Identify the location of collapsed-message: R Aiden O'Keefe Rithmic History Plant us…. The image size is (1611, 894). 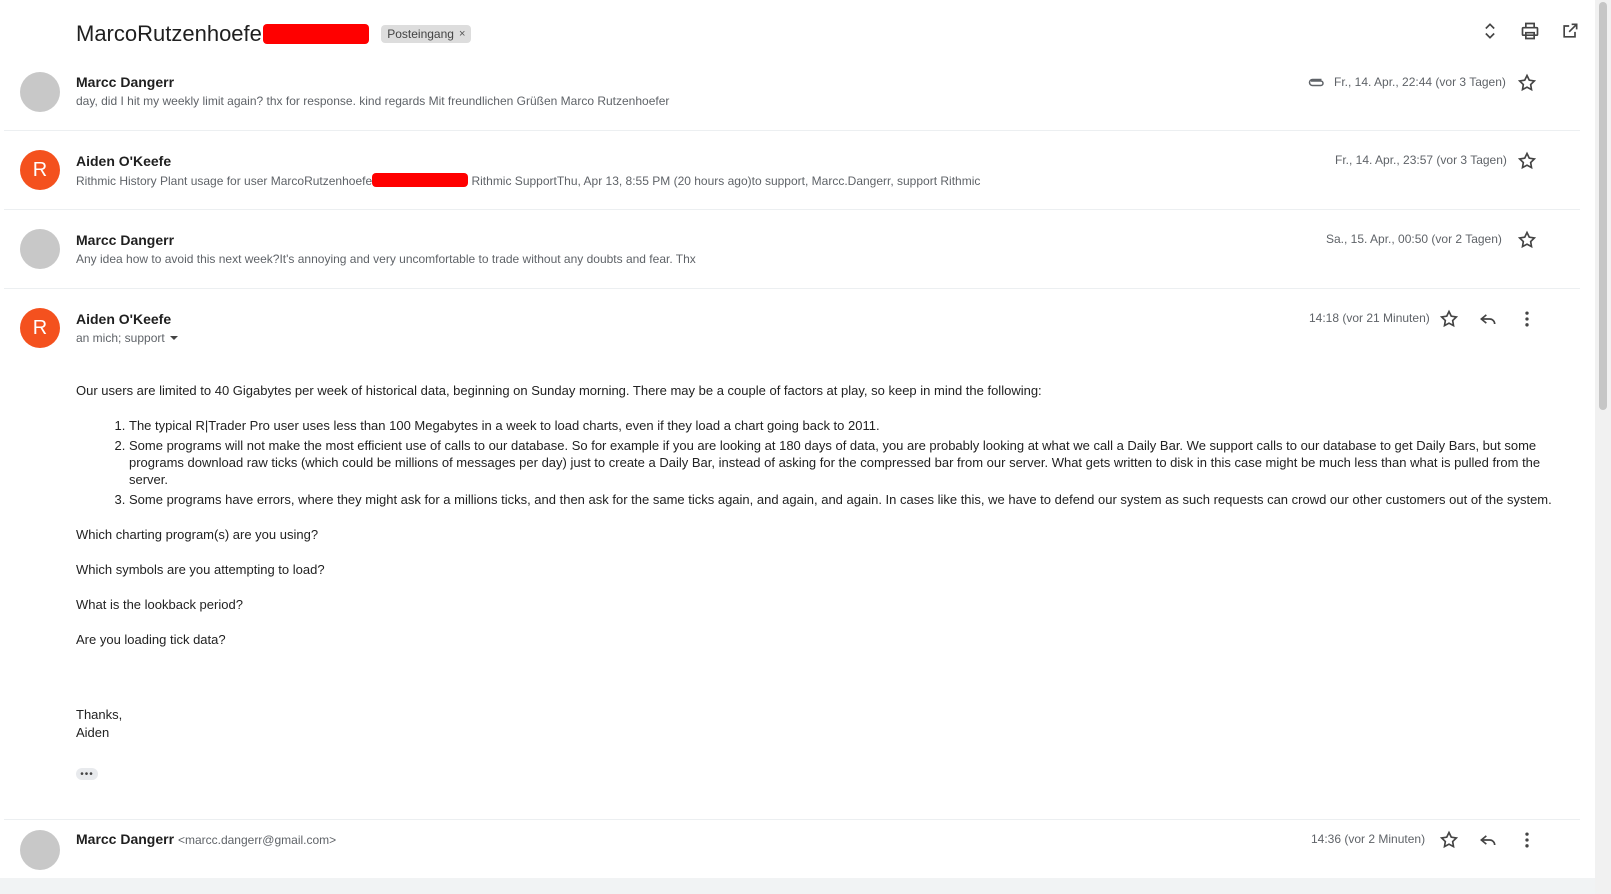
(792, 170).